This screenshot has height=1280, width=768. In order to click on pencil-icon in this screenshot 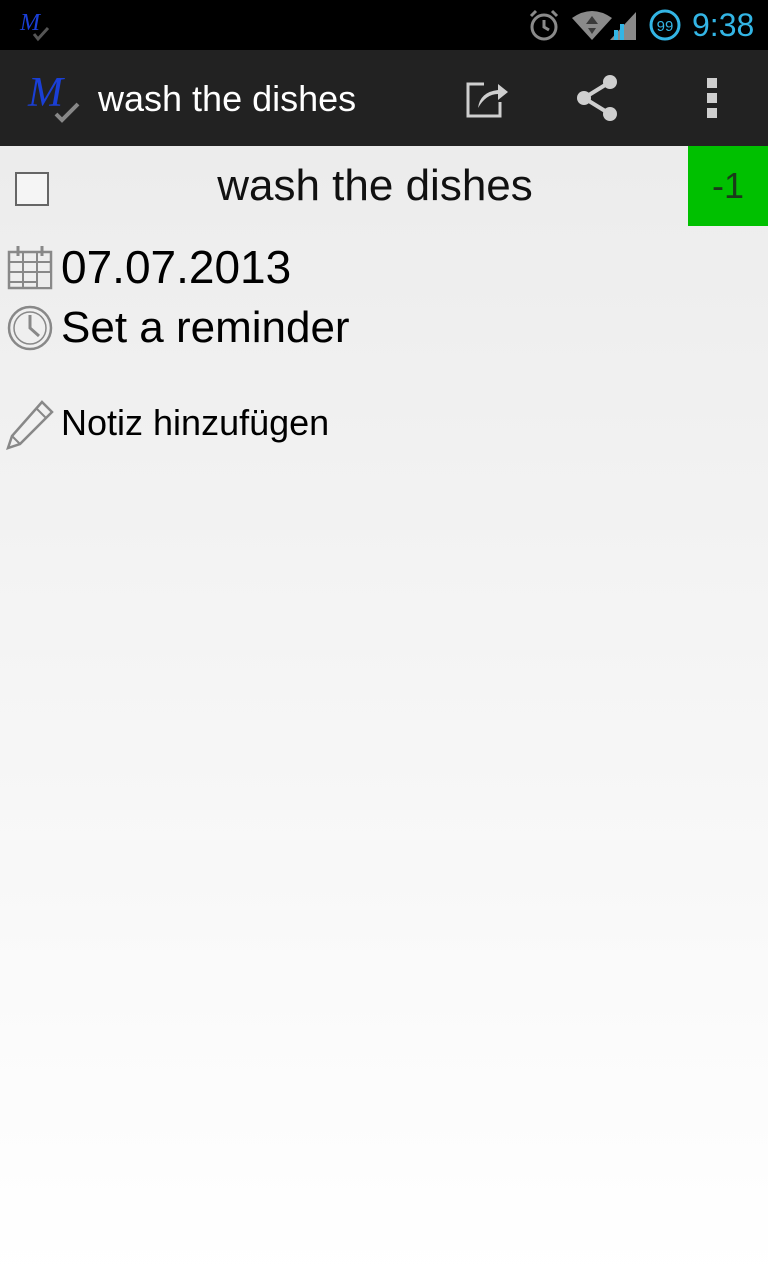, I will do `click(30, 425)`.